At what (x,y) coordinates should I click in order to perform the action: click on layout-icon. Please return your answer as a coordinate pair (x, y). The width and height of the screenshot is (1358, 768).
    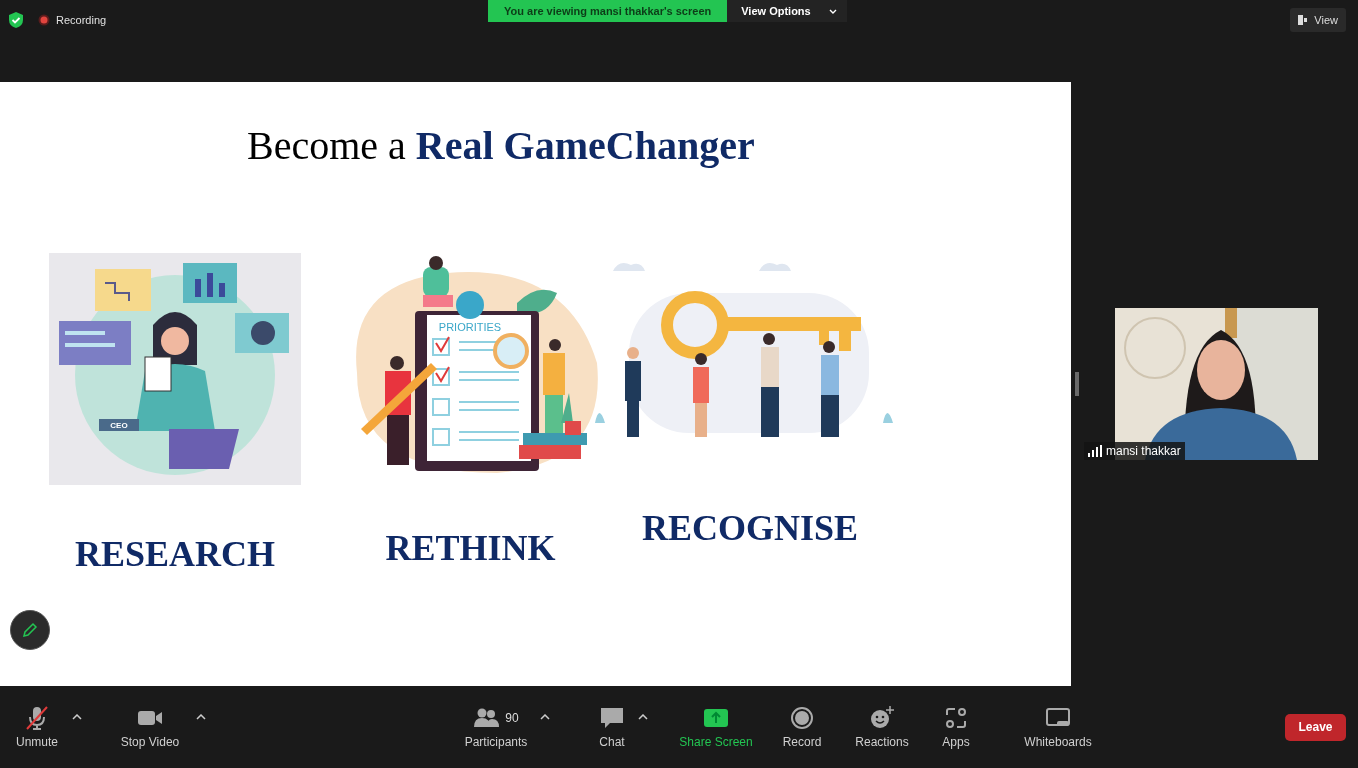
    Looking at the image, I should click on (1303, 20).